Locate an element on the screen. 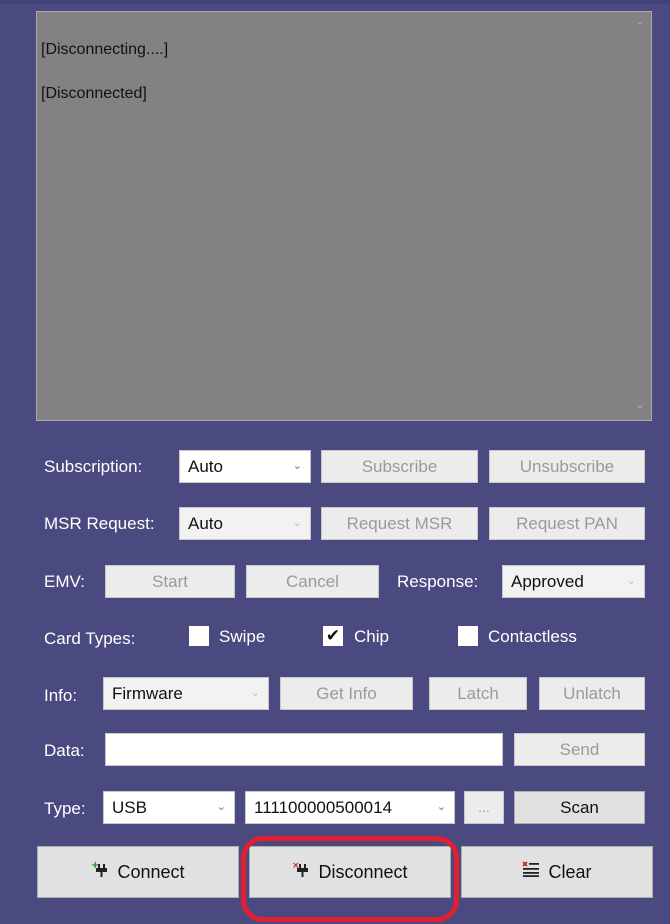 This screenshot has width=670, height=924. connect-label: Connect is located at coordinates (151, 872).